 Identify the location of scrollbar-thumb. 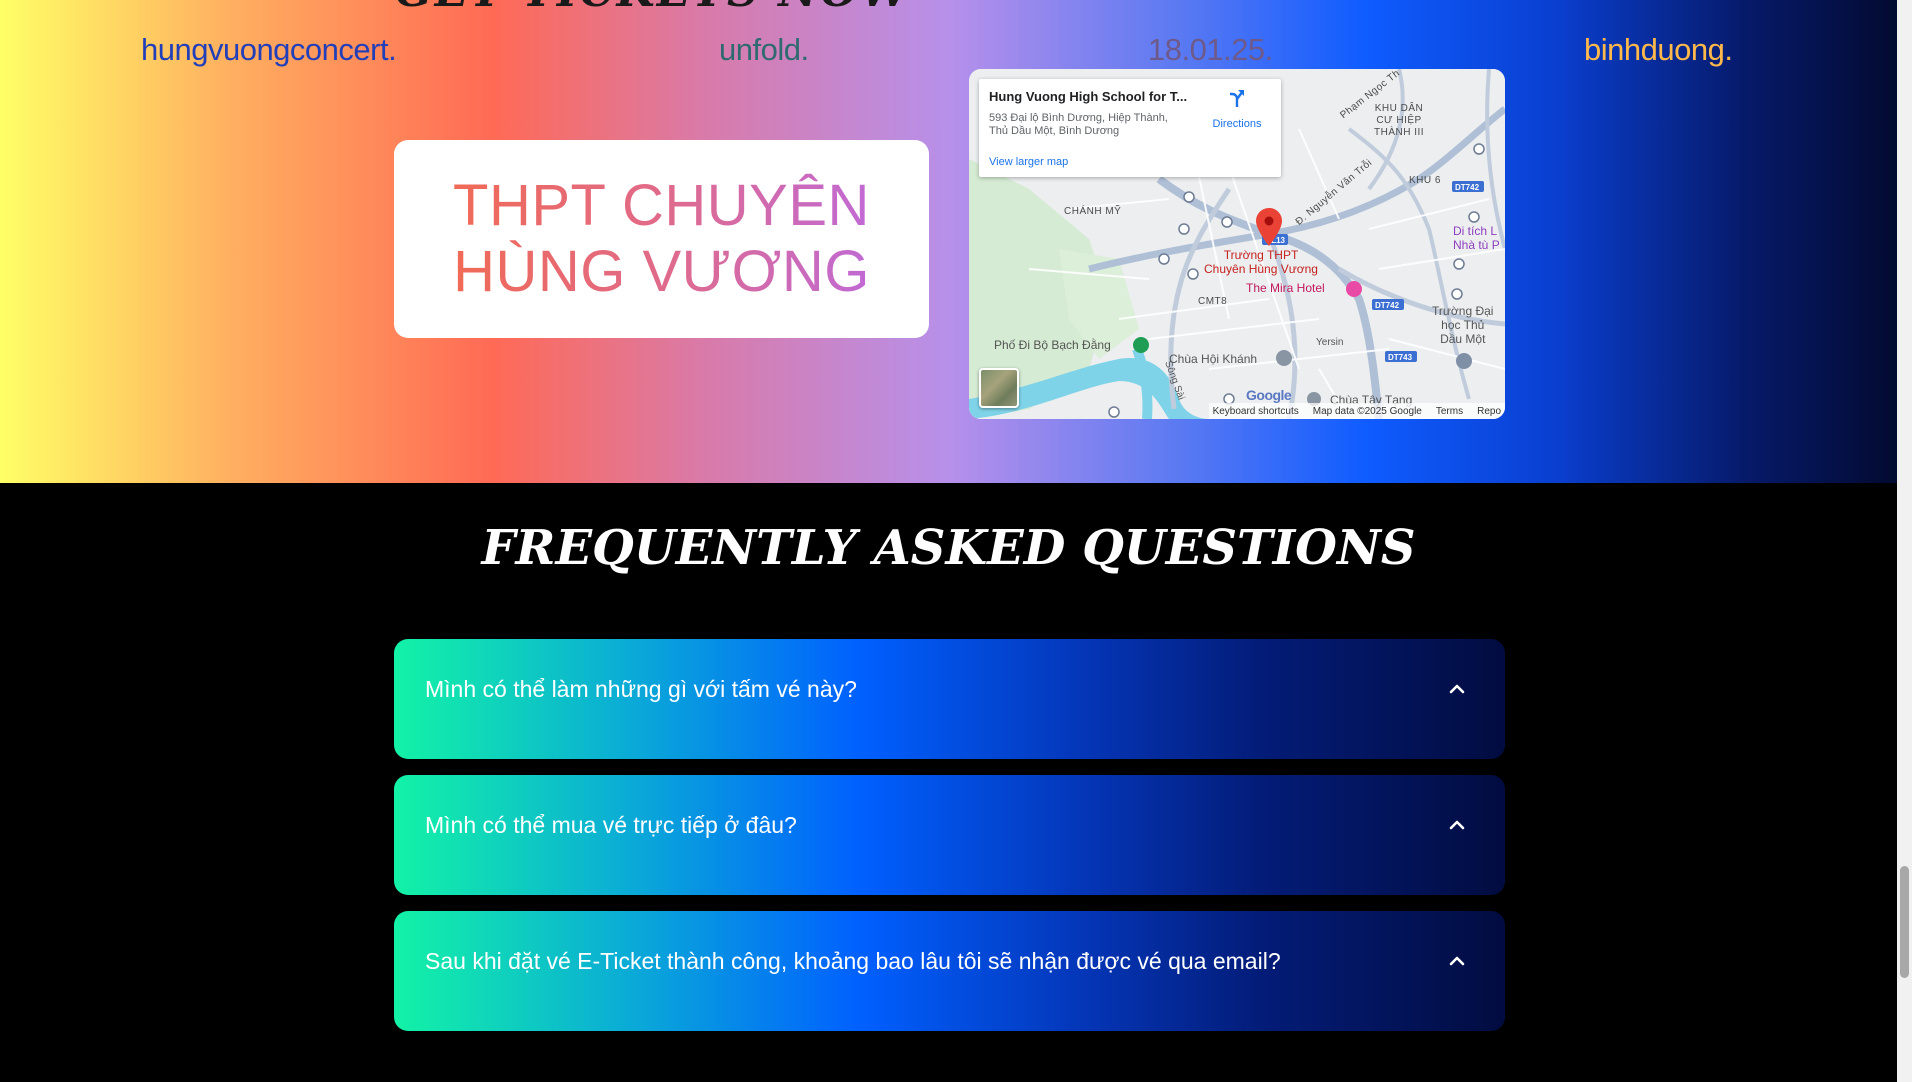
(1904, 922).